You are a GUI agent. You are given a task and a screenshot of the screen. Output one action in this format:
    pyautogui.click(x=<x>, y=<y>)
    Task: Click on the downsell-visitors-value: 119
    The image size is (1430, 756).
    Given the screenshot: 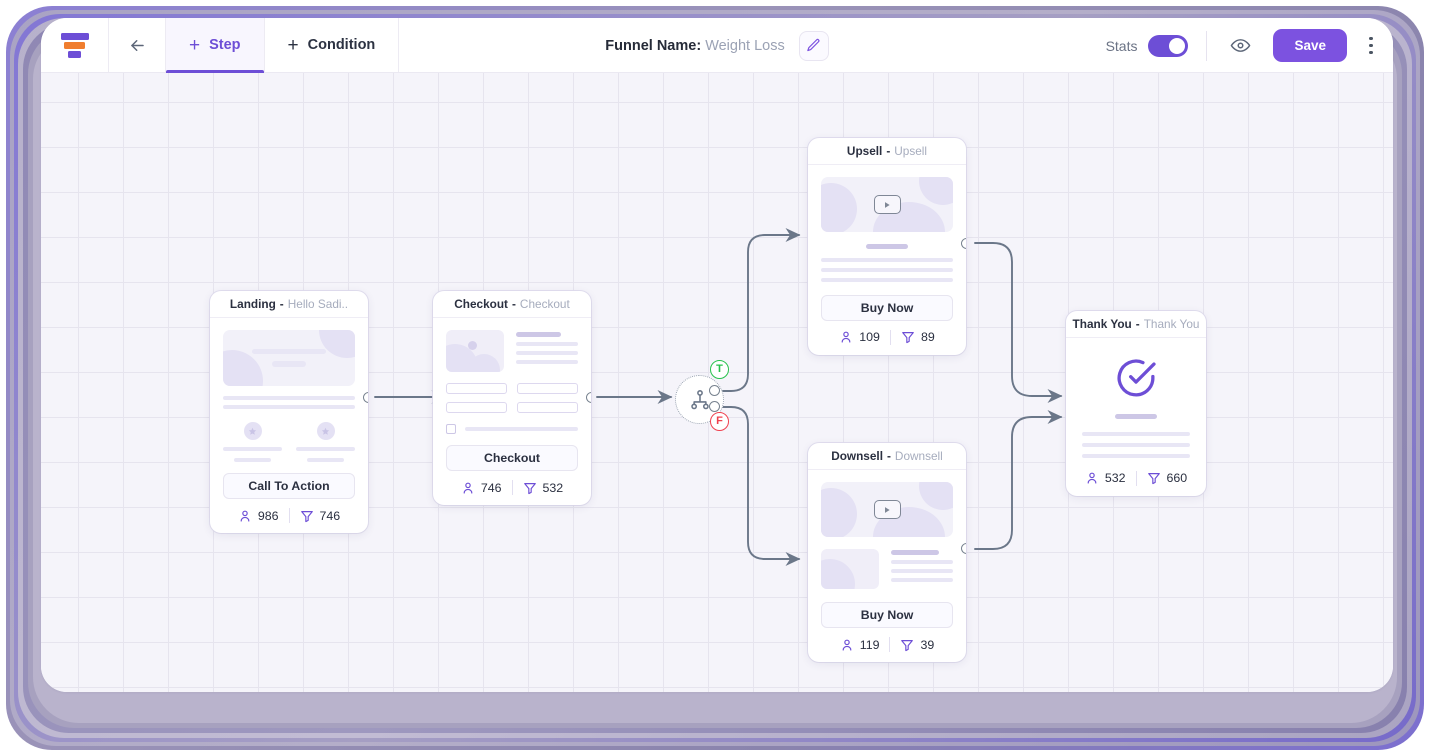 What is the action you would take?
    pyautogui.click(x=869, y=644)
    